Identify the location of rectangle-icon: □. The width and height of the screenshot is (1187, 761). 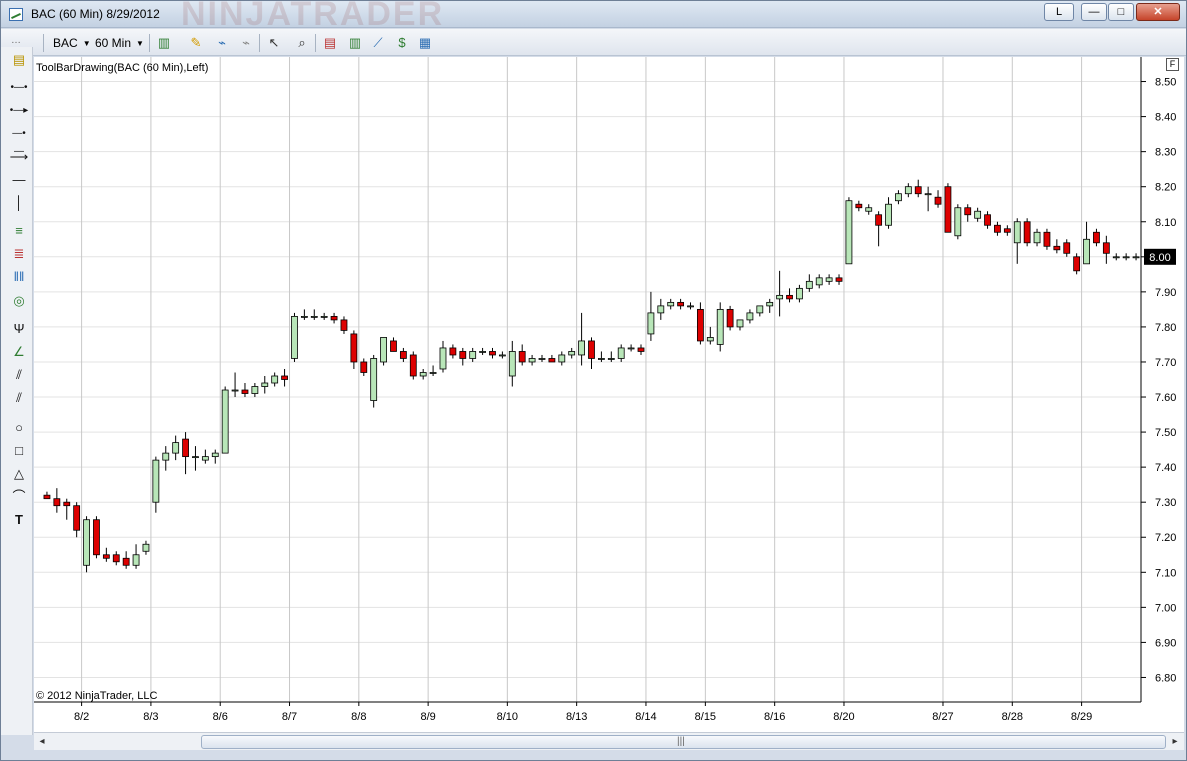
(19, 451).